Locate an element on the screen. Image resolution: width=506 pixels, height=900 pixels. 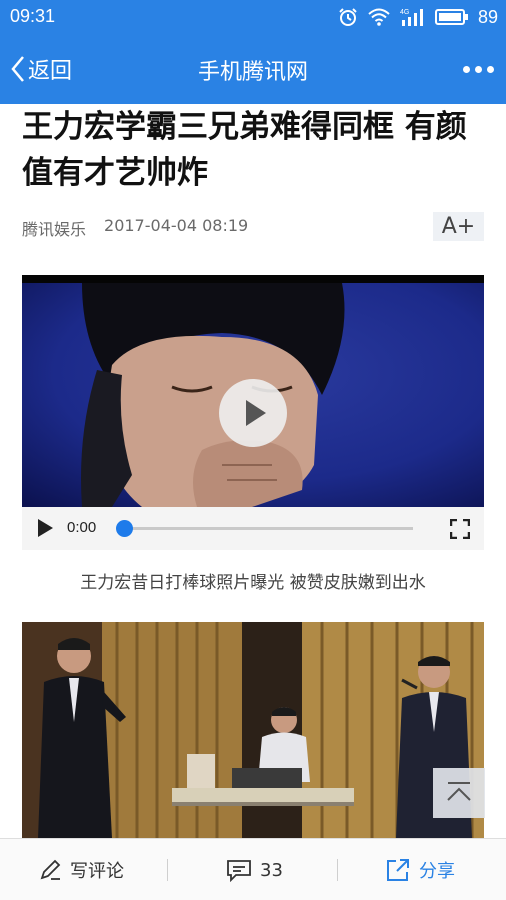
write-comment-label: 写评论 is located at coordinates (97, 871).